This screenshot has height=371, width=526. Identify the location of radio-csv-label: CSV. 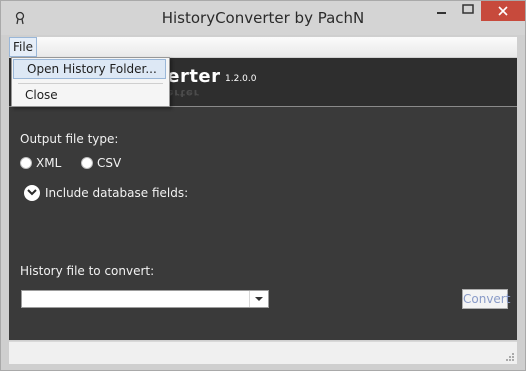
(109, 163).